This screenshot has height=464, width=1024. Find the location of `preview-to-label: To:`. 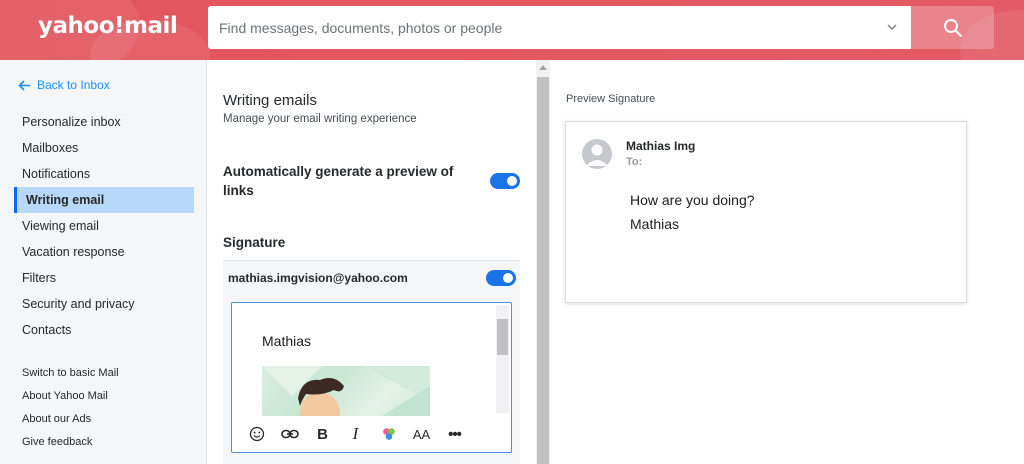

preview-to-label: To: is located at coordinates (634, 162).